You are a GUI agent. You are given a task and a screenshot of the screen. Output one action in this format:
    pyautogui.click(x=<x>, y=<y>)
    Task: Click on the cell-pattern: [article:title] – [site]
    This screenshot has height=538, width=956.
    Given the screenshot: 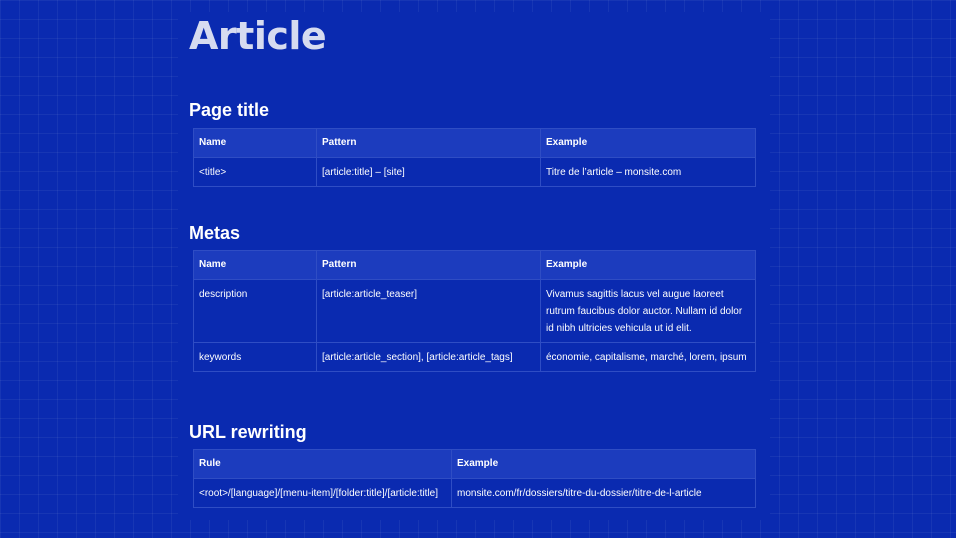 What is the action you would take?
    pyautogui.click(x=428, y=172)
    